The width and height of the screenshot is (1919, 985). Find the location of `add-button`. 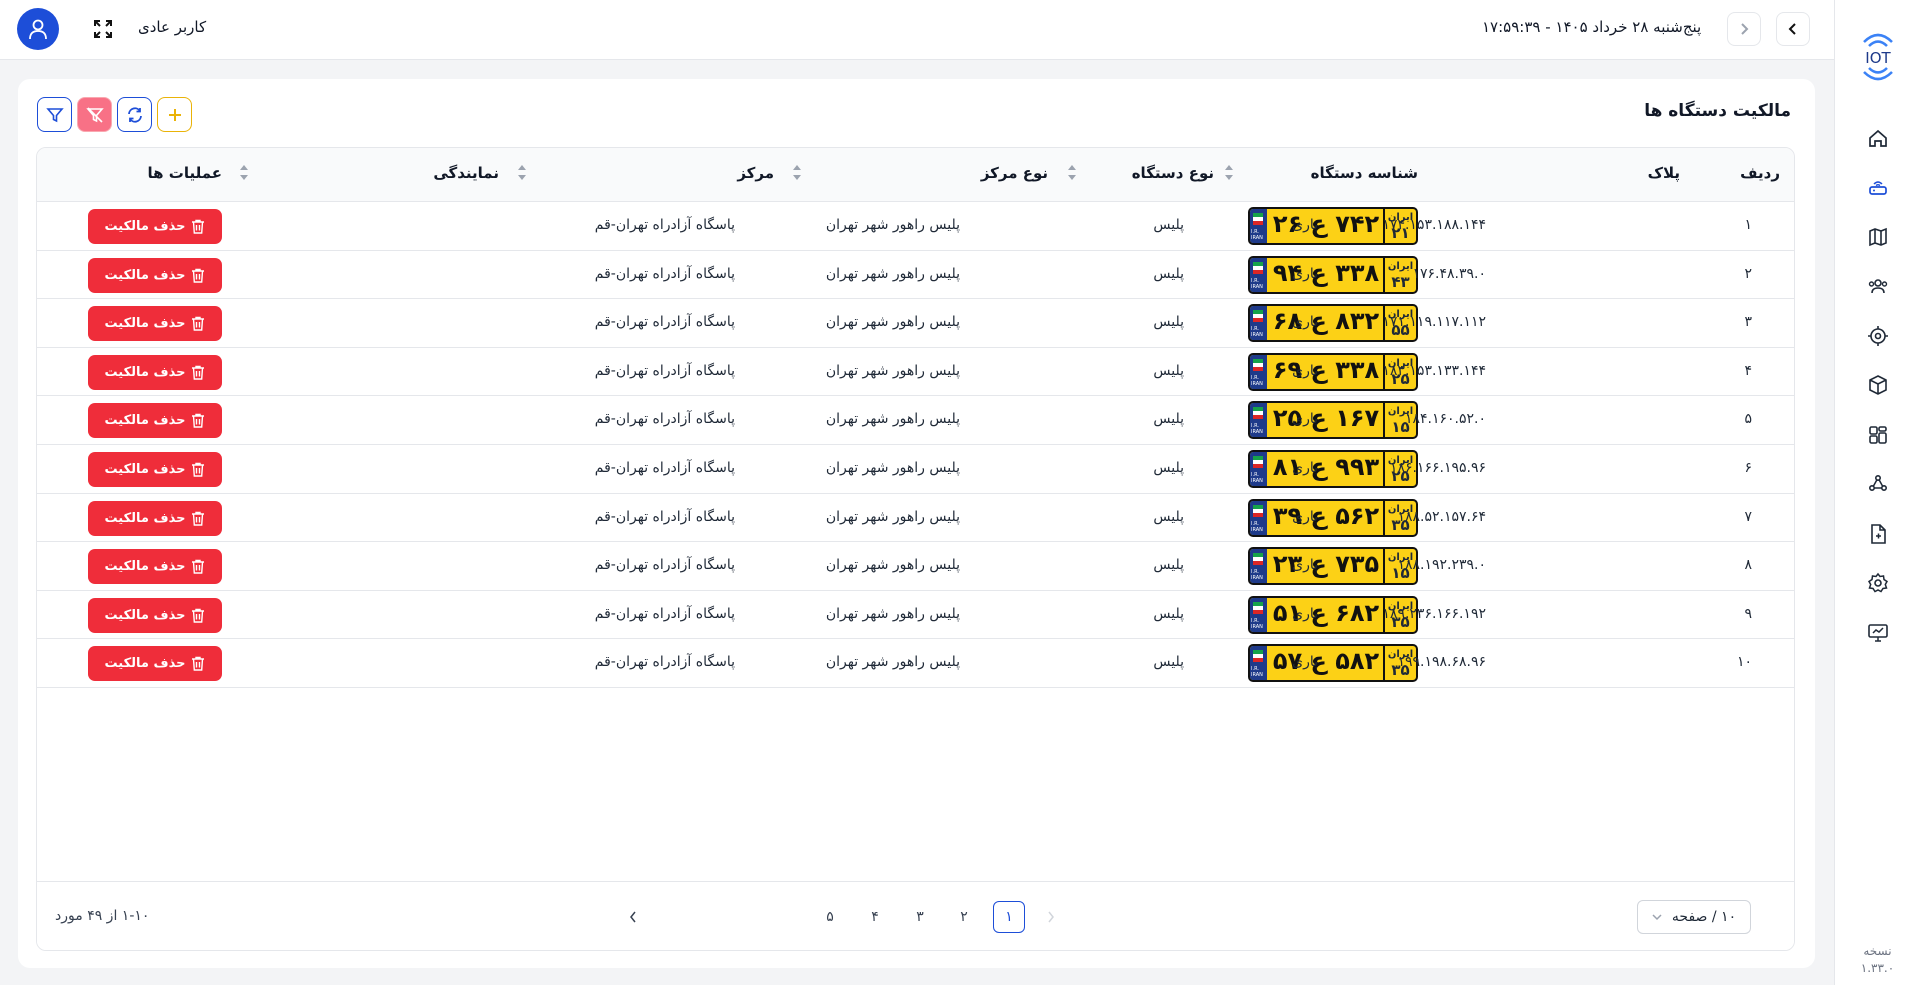

add-button is located at coordinates (174, 114).